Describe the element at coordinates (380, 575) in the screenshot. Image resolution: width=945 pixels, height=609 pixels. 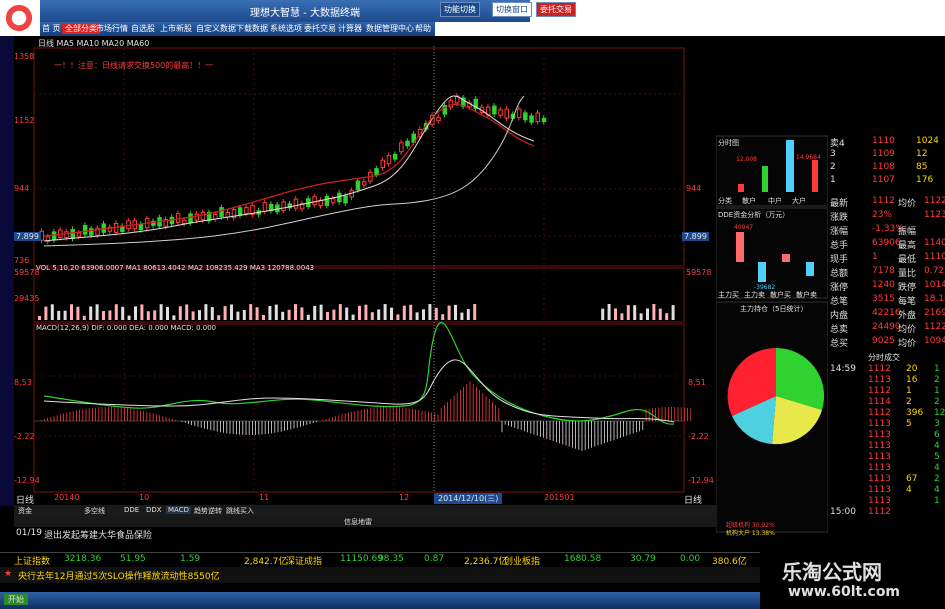
I see `scrolling-news: ★ 央行去年12月通过5次SLO操作释放流动性8550亿` at that location.